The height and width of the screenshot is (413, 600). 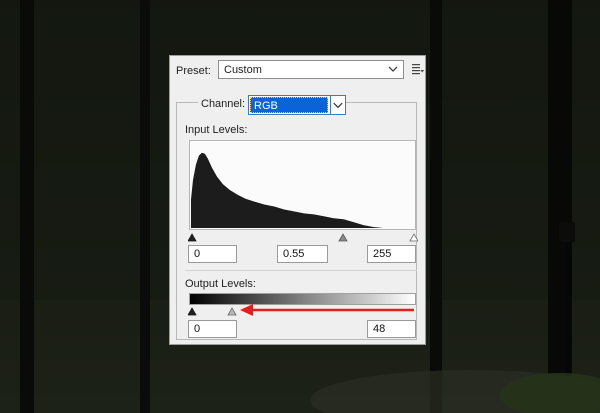 I want to click on channel-label: Channel:, so click(x=223, y=104).